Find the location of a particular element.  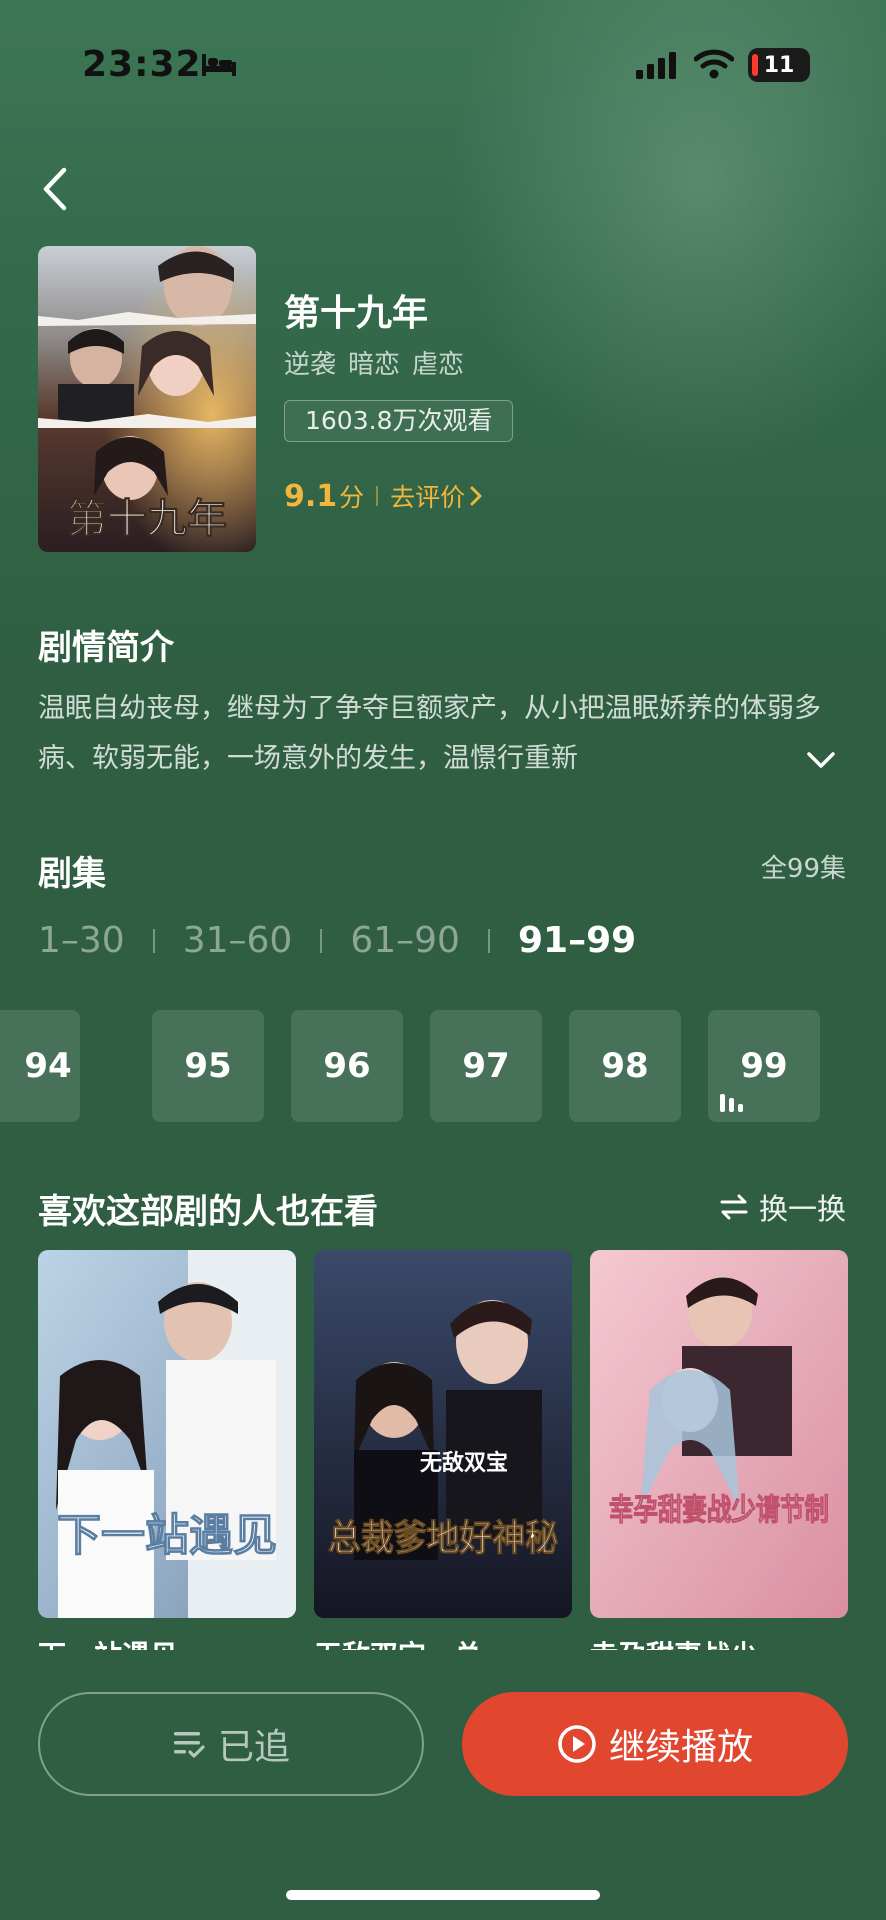

battery-level is located at coordinates (755, 65).